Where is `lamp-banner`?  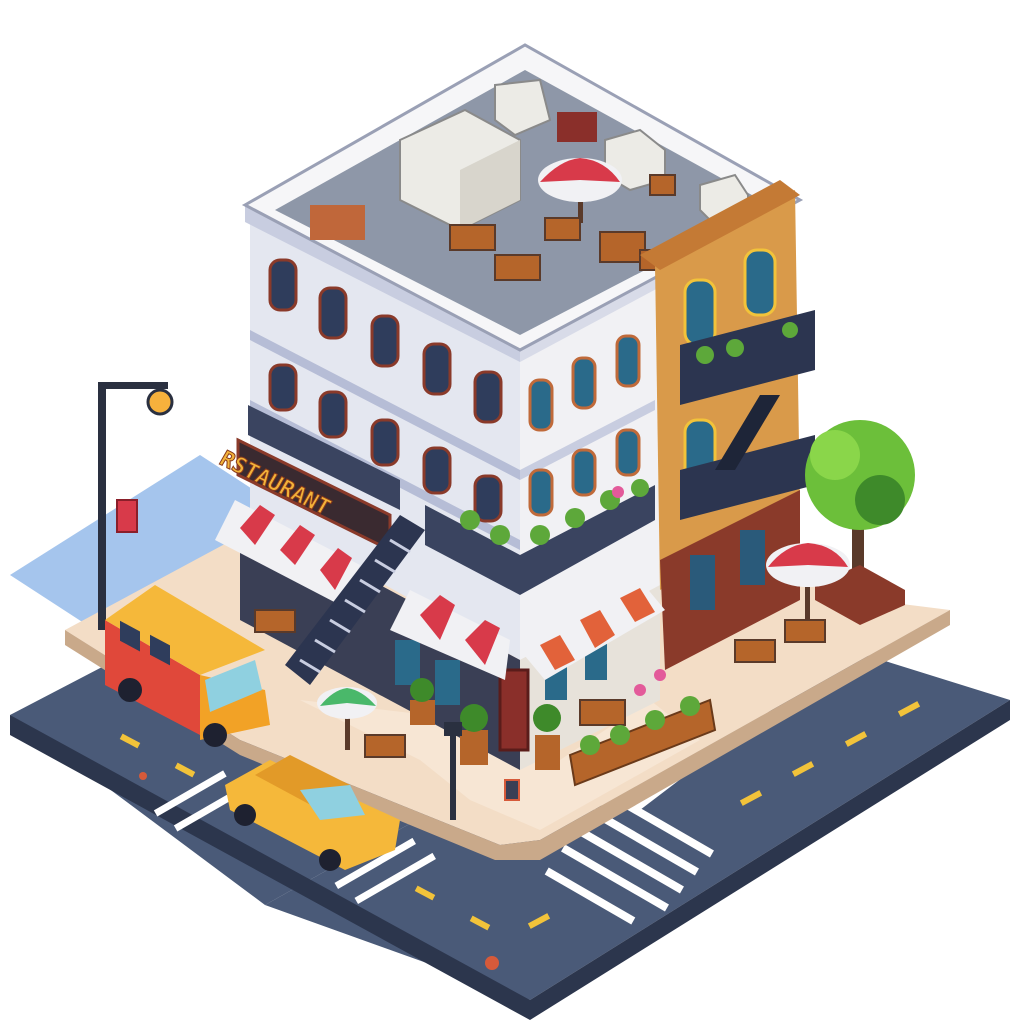 lamp-banner is located at coordinates (127, 516).